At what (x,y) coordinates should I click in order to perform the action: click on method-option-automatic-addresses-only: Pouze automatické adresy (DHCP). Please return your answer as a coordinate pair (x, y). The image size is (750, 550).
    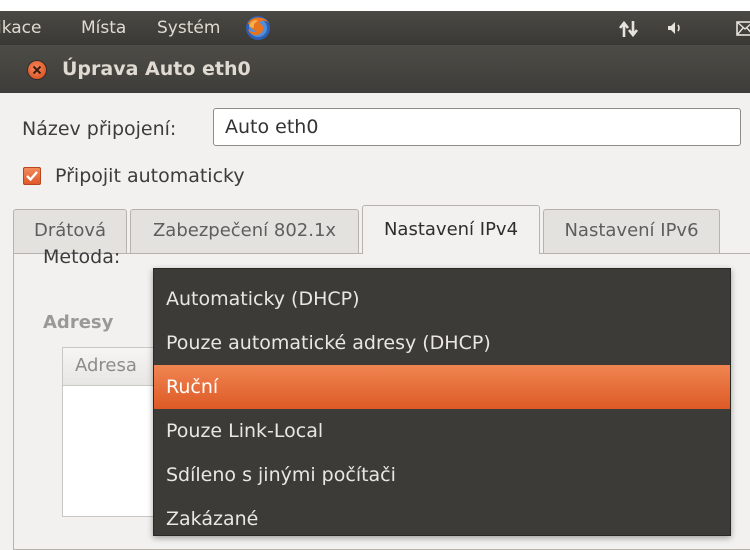
    Looking at the image, I should click on (442, 343).